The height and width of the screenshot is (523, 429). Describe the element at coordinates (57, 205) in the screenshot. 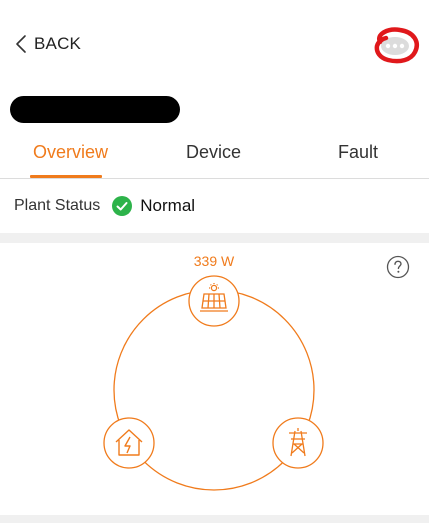

I see `plant-status-label: Plant Status` at that location.